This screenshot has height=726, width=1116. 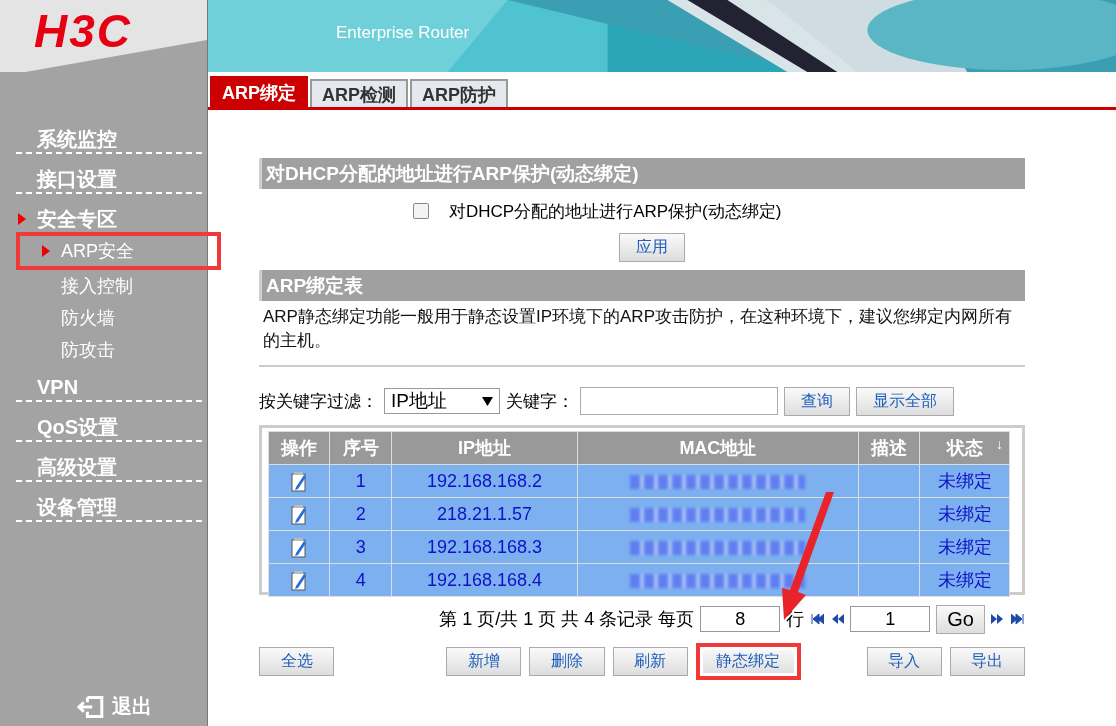 I want to click on next-page-icon, so click(x=998, y=619).